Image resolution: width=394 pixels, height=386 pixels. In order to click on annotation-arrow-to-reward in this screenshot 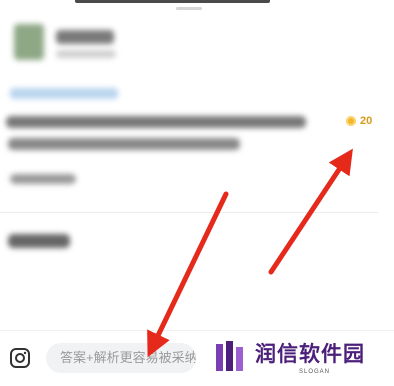, I will do `click(310, 211)`.